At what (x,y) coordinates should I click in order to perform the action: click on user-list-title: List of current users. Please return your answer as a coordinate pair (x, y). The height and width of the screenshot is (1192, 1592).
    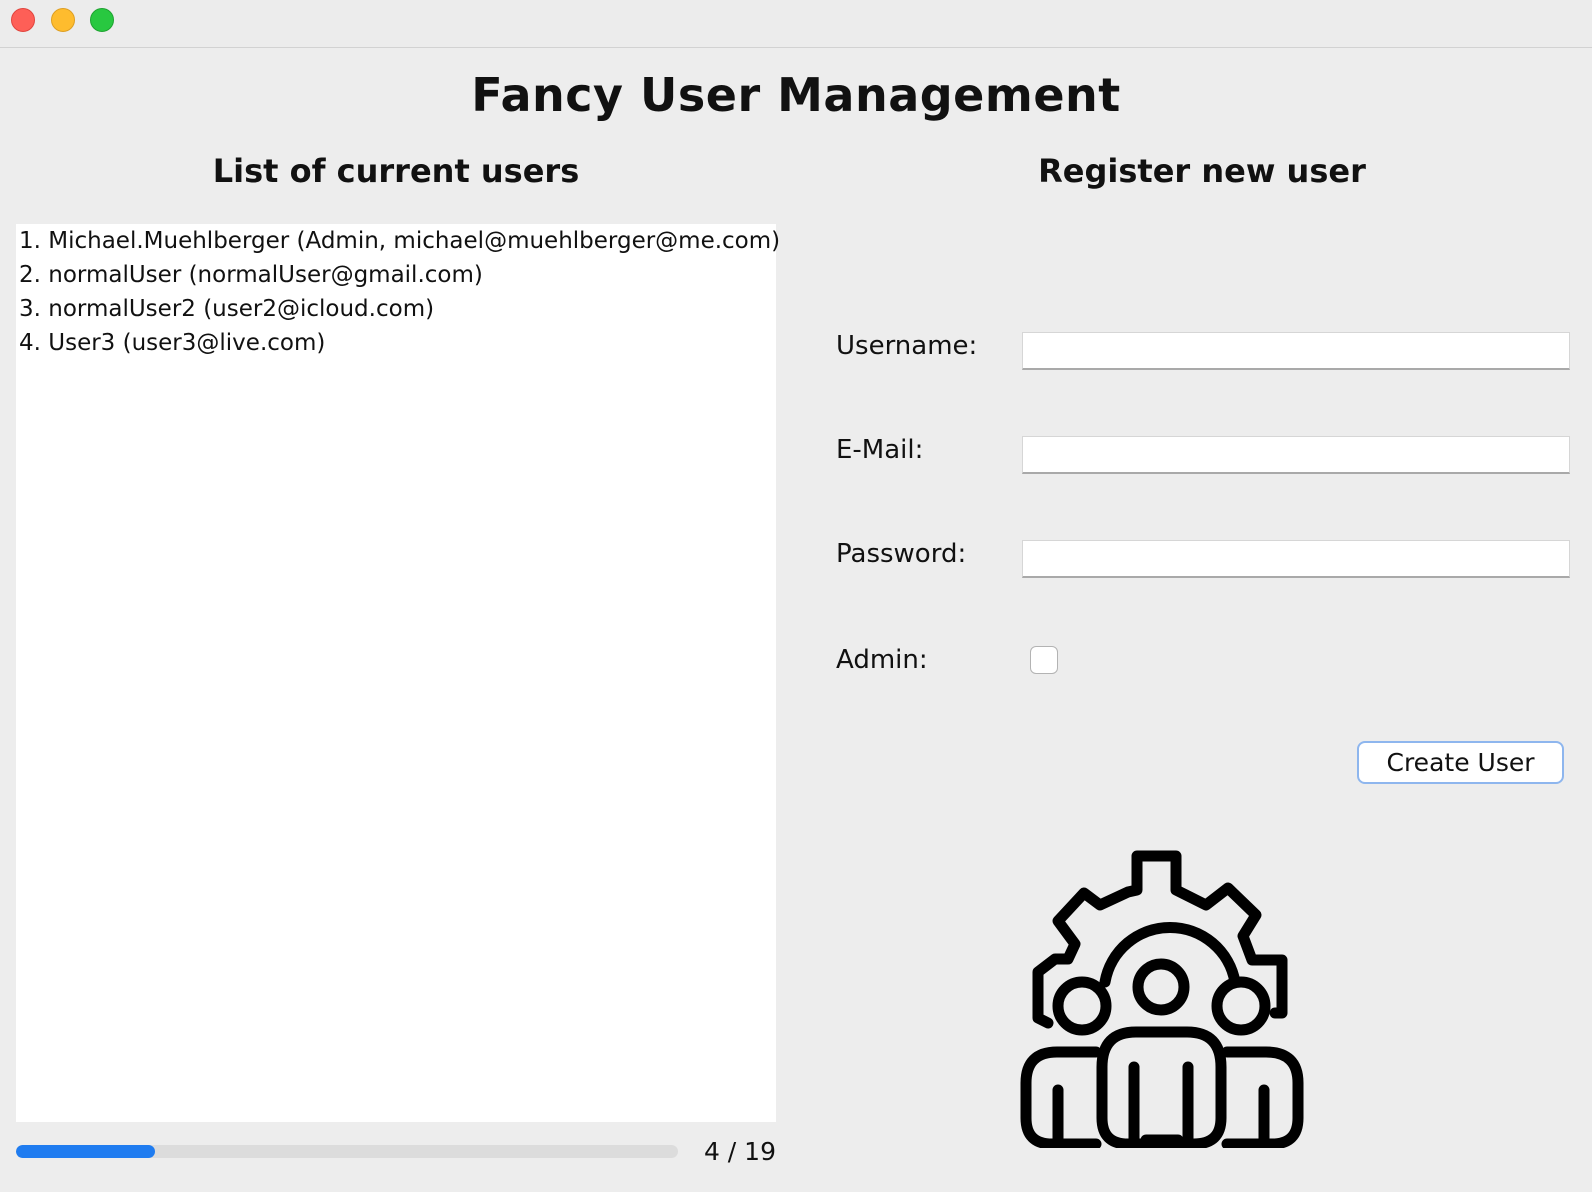
    Looking at the image, I should click on (396, 171).